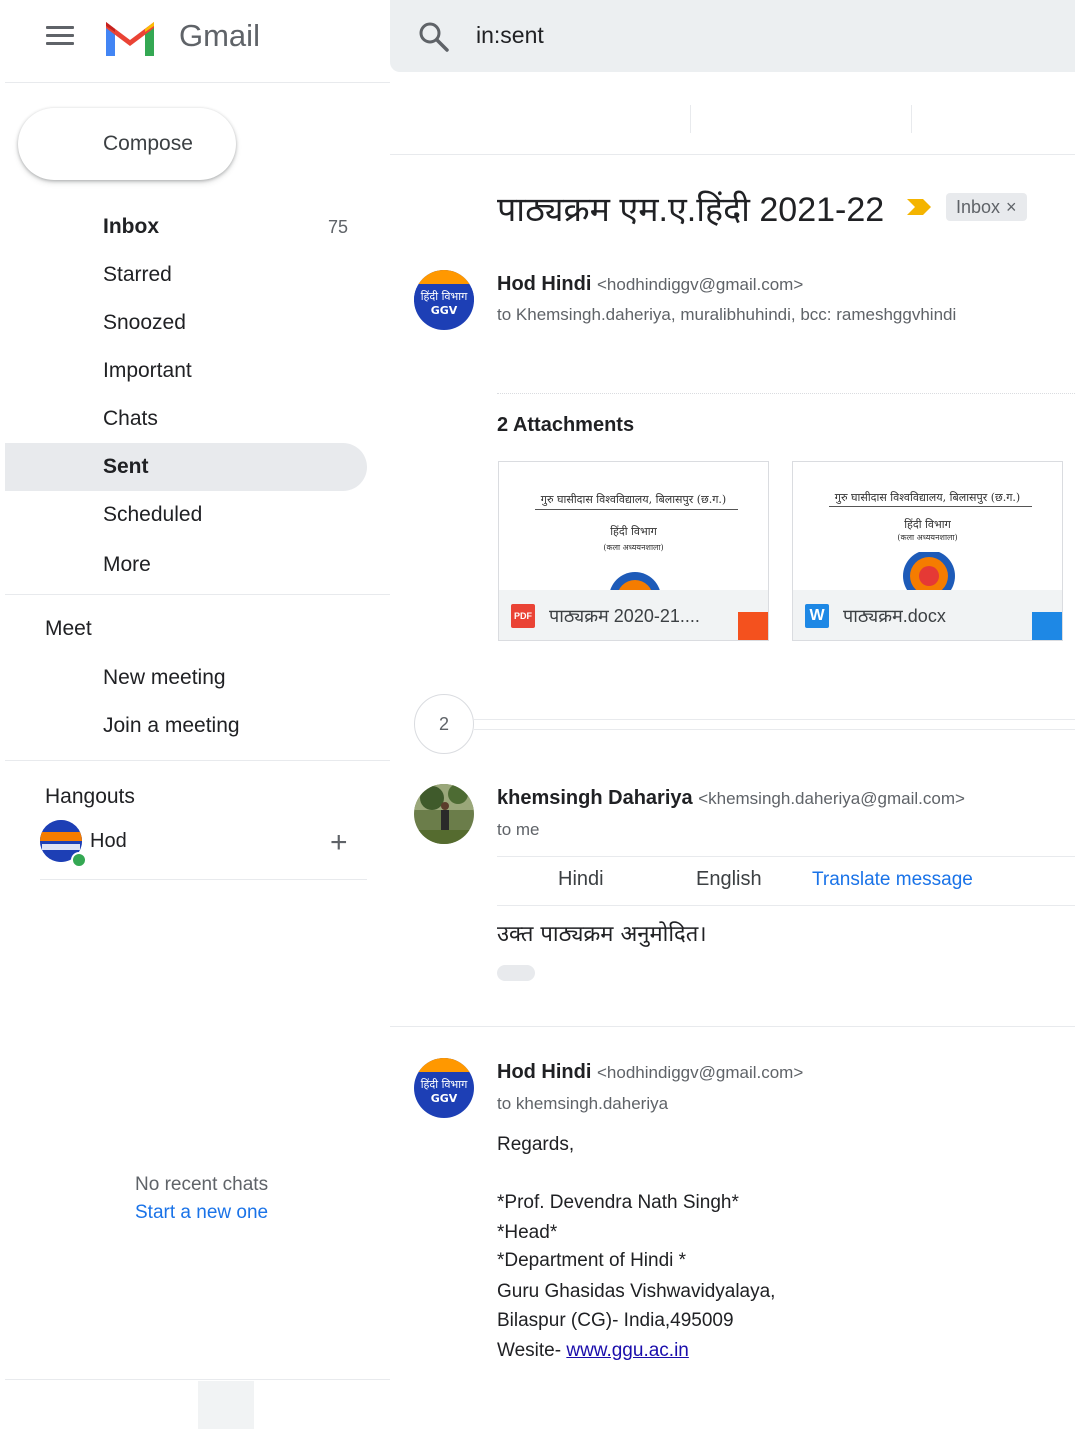 This screenshot has height=1429, width=1075. I want to click on profile-photo-icon, so click(444, 814).